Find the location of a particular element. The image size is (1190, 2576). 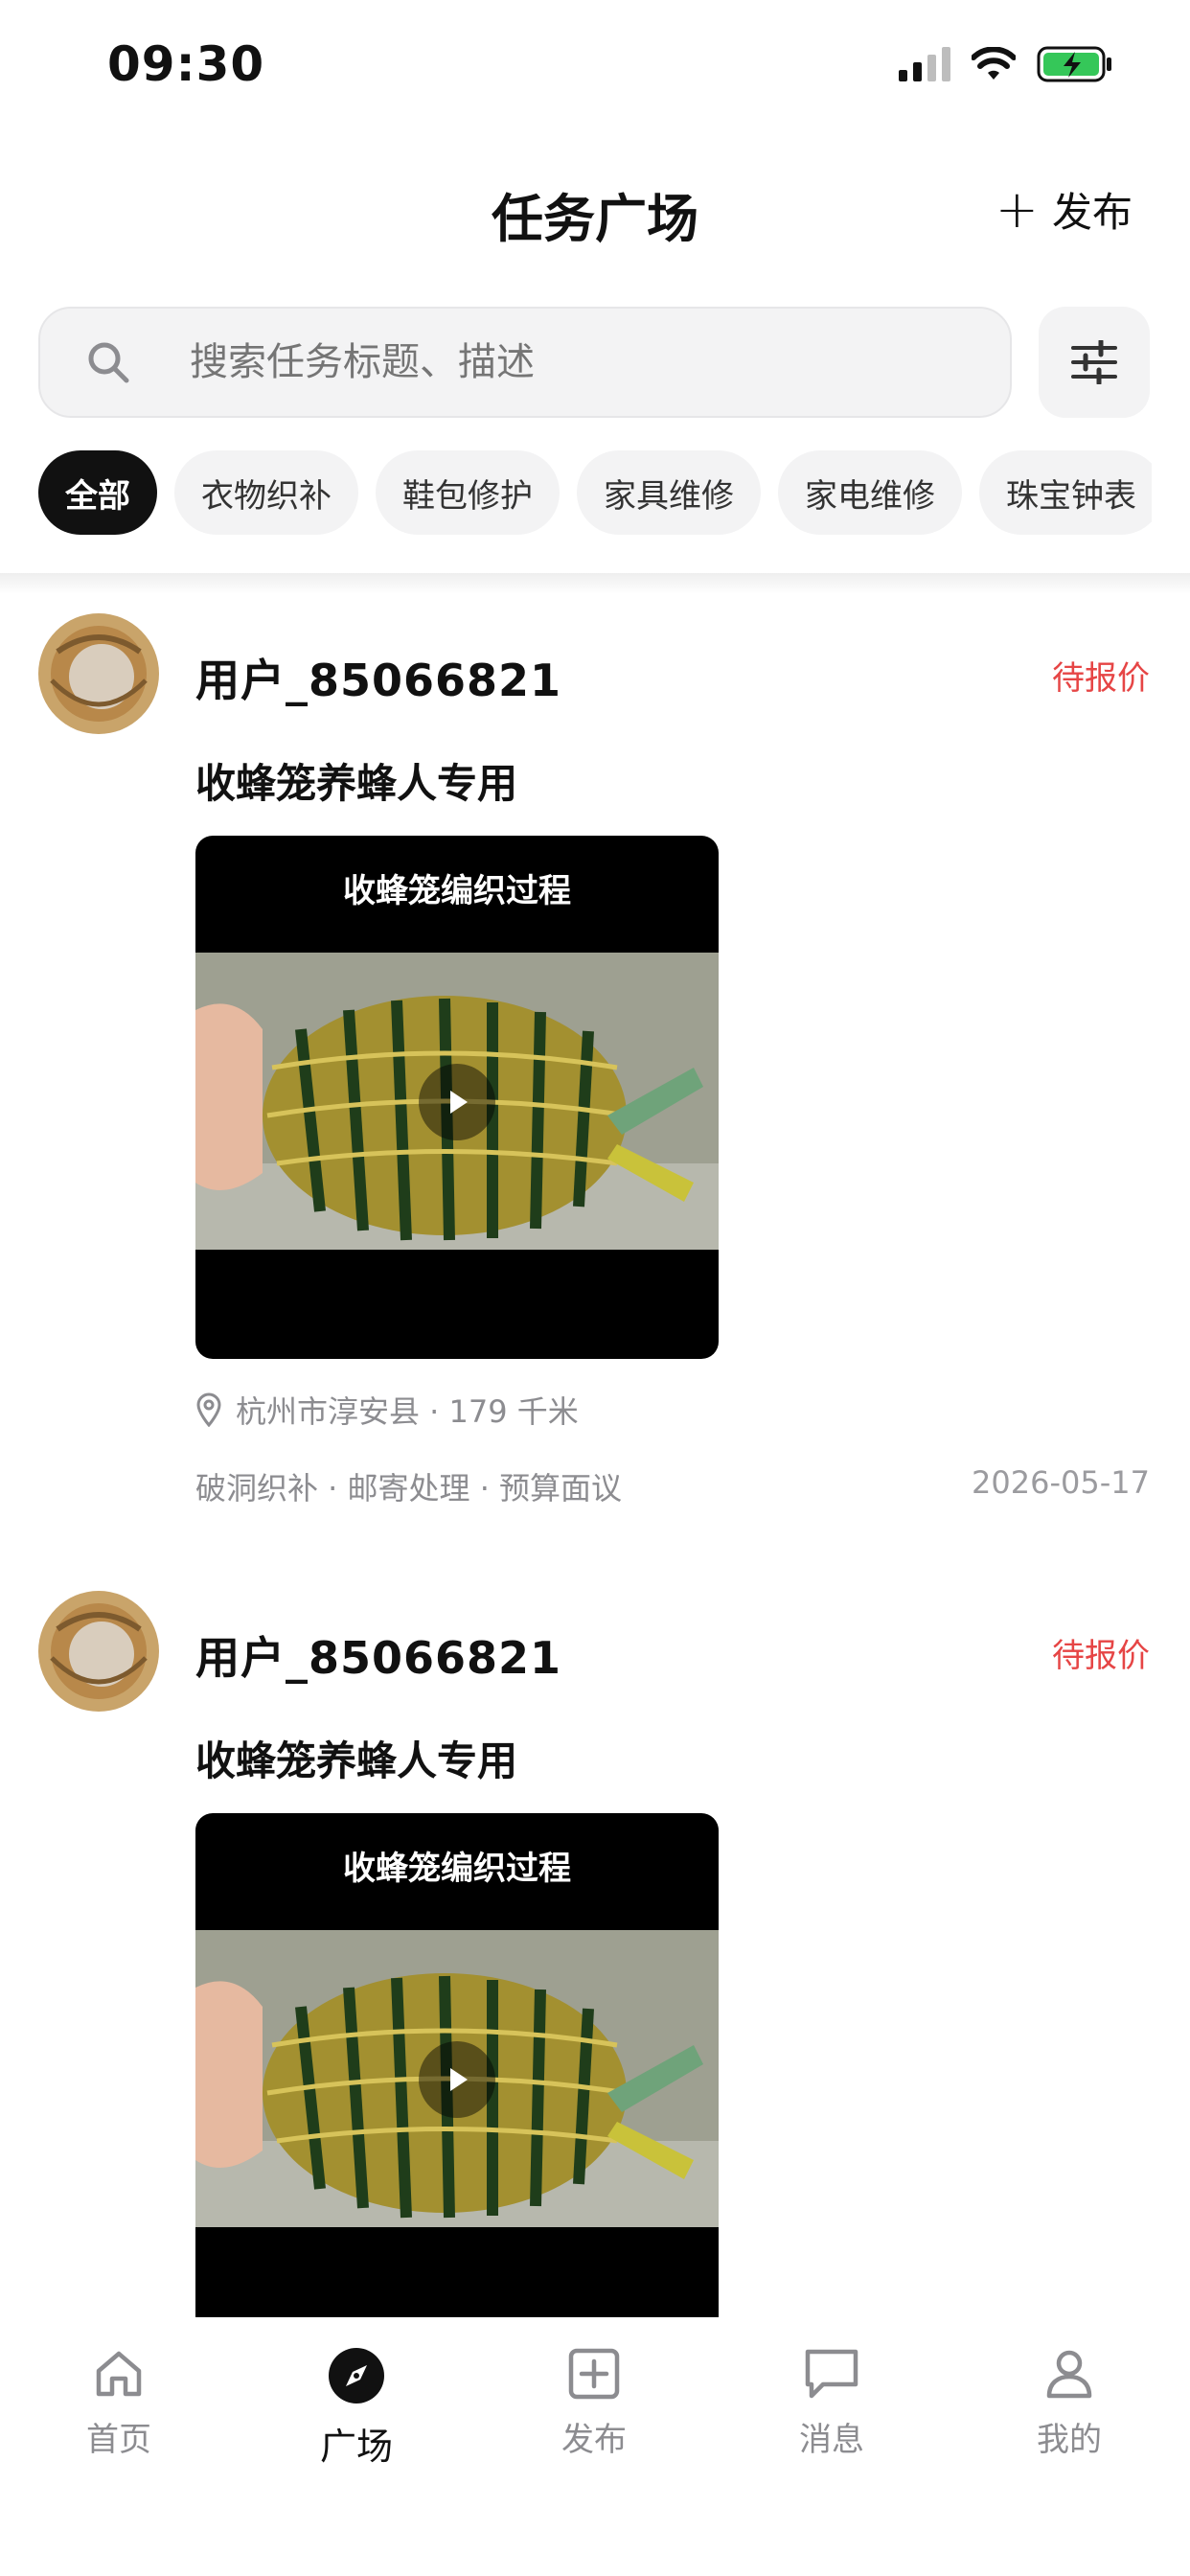

tab-messages: 消息 is located at coordinates (832, 2403).